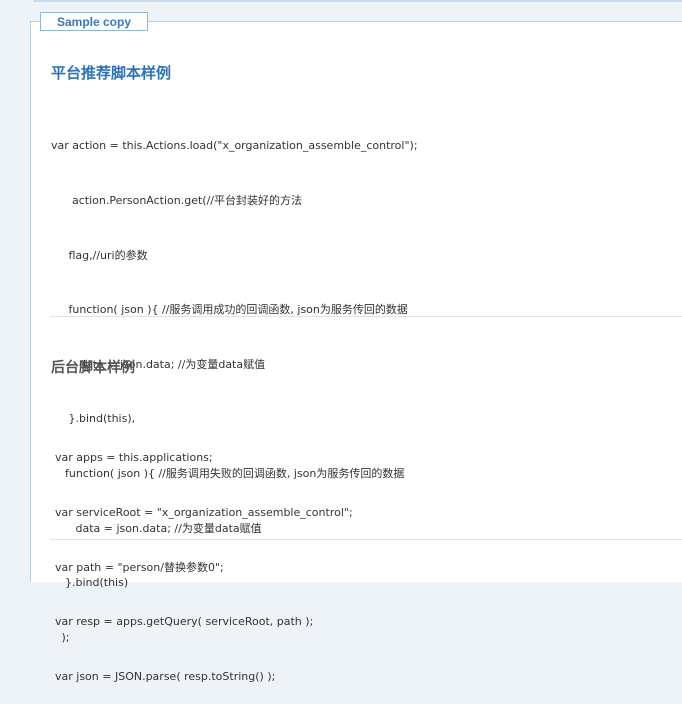  What do you see at coordinates (134, 458) in the screenshot?
I see `code-line: var apps = this.applications;` at bounding box center [134, 458].